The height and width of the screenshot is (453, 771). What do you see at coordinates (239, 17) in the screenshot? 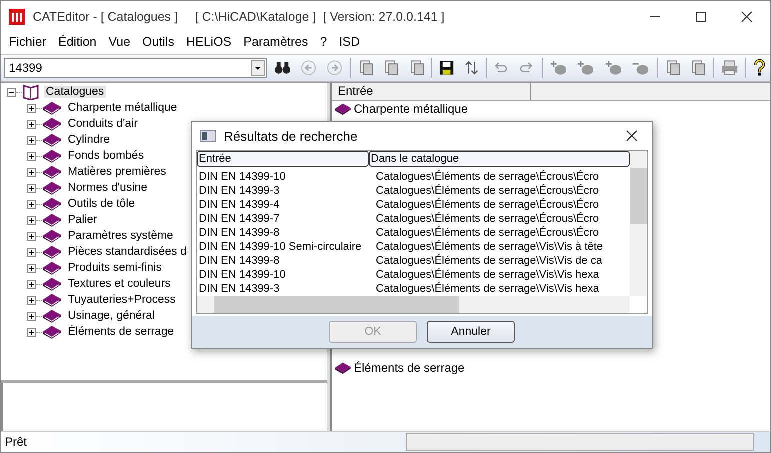
I see `window-title: CATEditor - [ Catalogues ] [ C:\HiCAD\Kataloge ] [ Version: 27.0.0.141 ]` at bounding box center [239, 17].